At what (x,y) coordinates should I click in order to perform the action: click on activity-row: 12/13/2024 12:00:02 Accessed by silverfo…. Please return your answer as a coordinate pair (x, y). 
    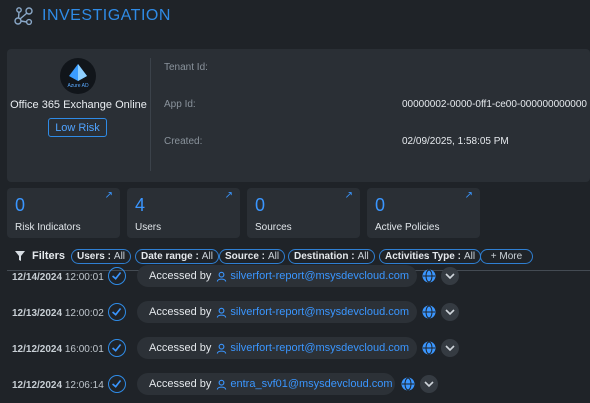
    Looking at the image, I should click on (295, 315).